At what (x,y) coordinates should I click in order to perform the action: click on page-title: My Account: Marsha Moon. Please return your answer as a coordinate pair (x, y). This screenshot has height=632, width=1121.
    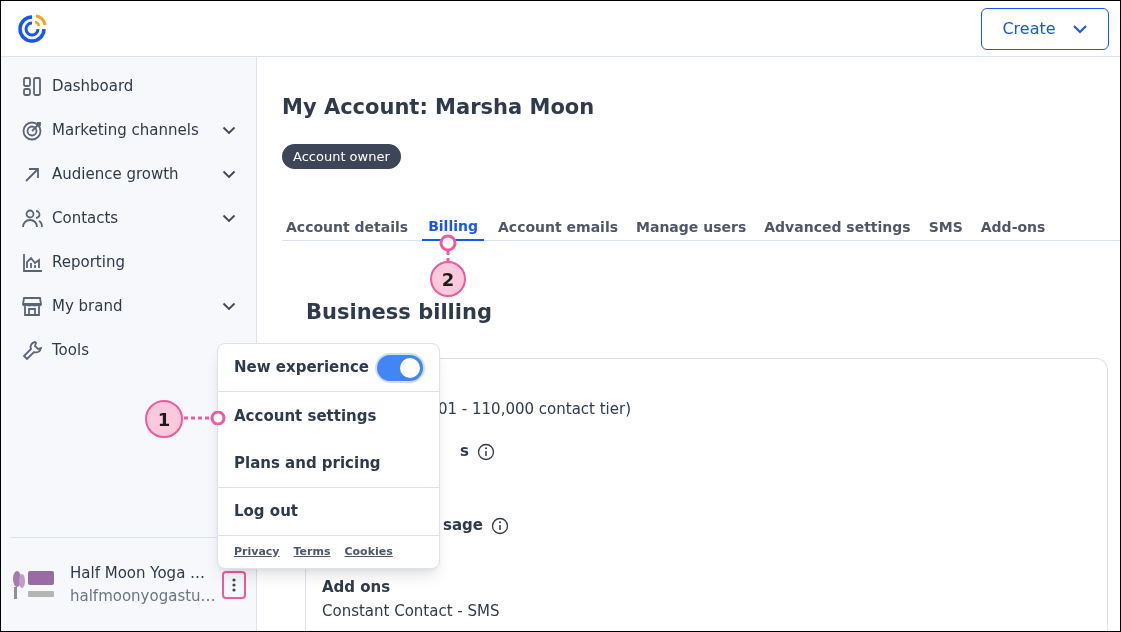
    Looking at the image, I should click on (439, 107).